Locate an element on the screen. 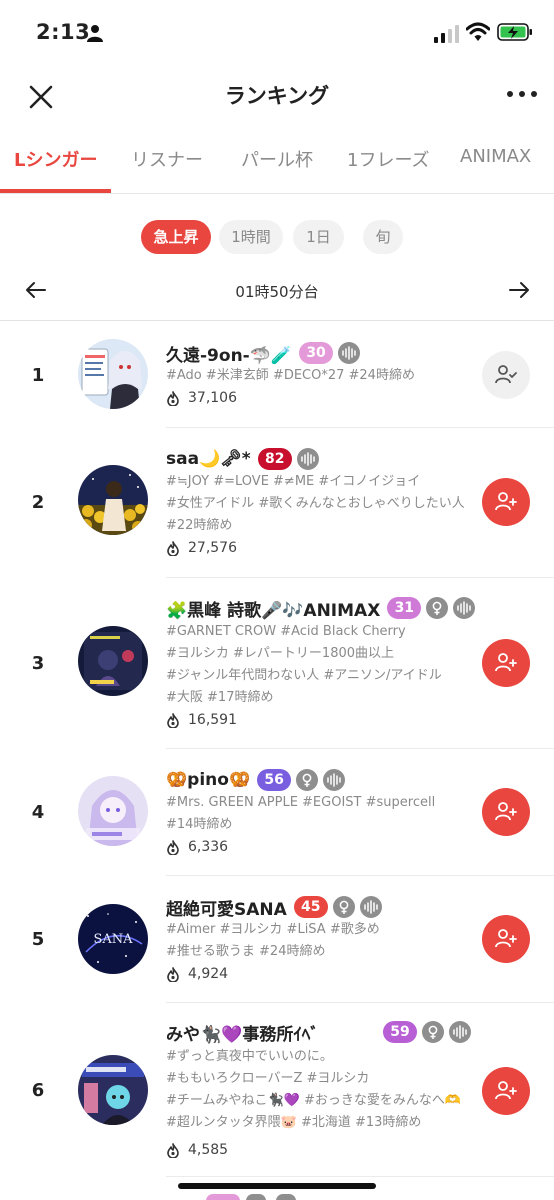 The image size is (554, 1200). user-name-line: 🥨pino🥨 56 is located at coordinates (258, 780).